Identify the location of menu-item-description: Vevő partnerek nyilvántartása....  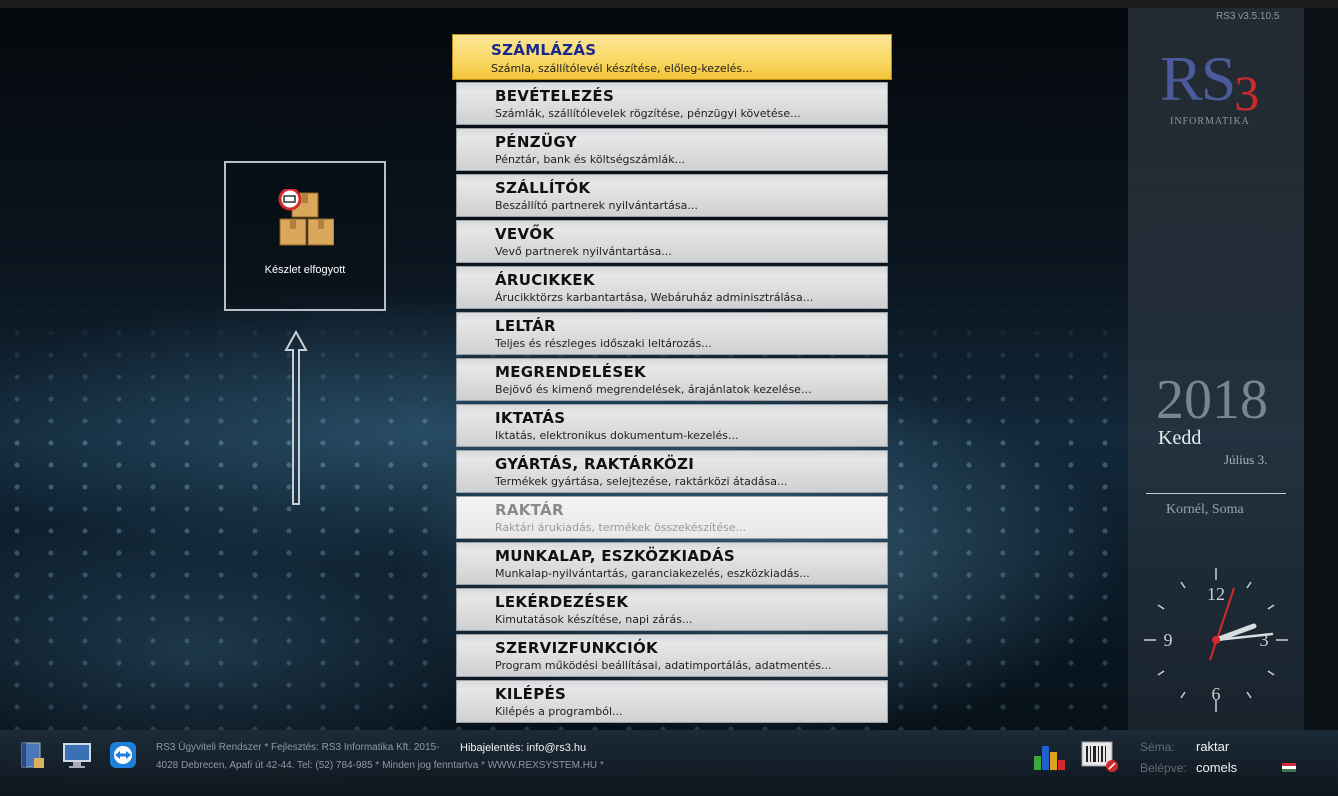
(583, 251).